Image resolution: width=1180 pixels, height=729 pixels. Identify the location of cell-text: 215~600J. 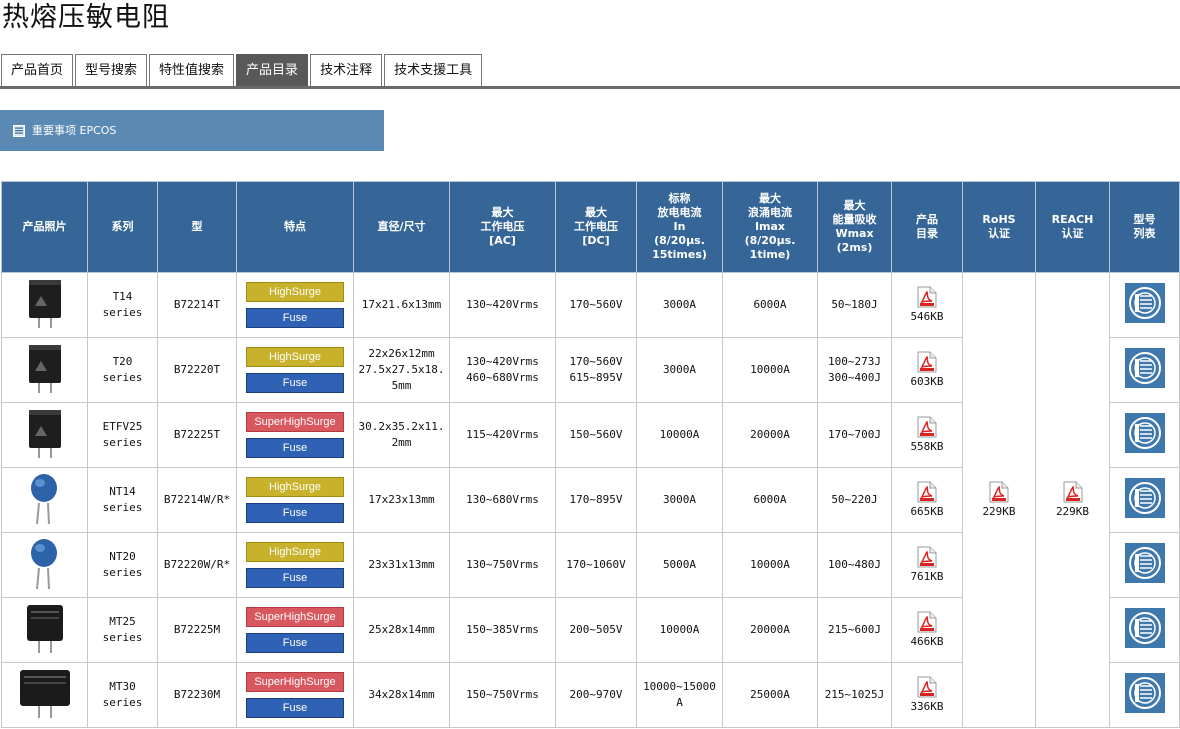
(854, 629).